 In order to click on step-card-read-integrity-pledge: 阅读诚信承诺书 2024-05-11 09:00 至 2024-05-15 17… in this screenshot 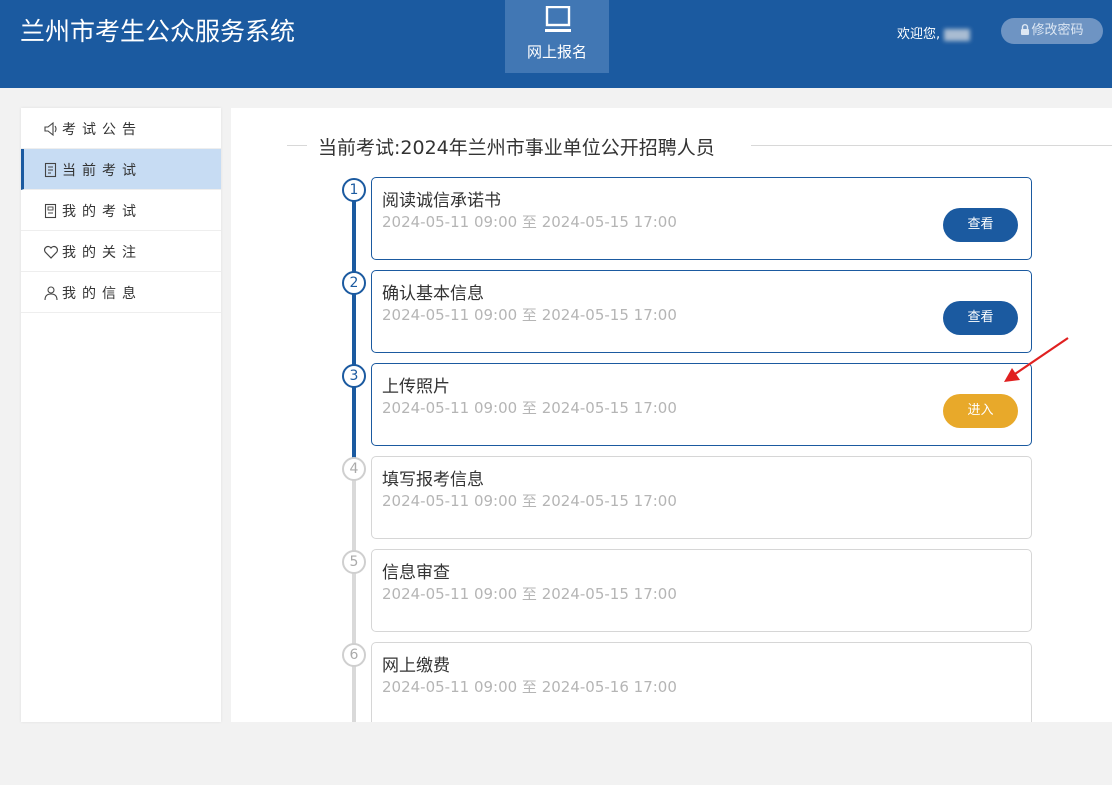, I will do `click(701, 218)`.